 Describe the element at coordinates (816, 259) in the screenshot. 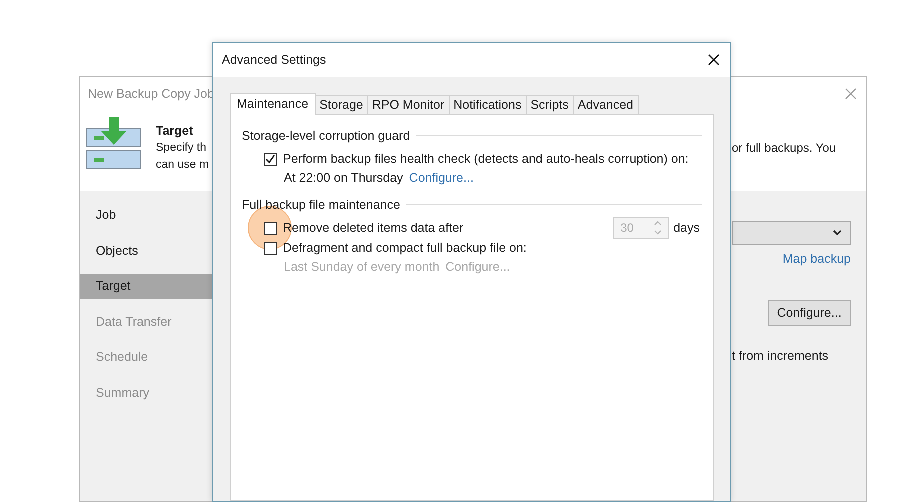

I see `map-backup-link: Map backup` at that location.